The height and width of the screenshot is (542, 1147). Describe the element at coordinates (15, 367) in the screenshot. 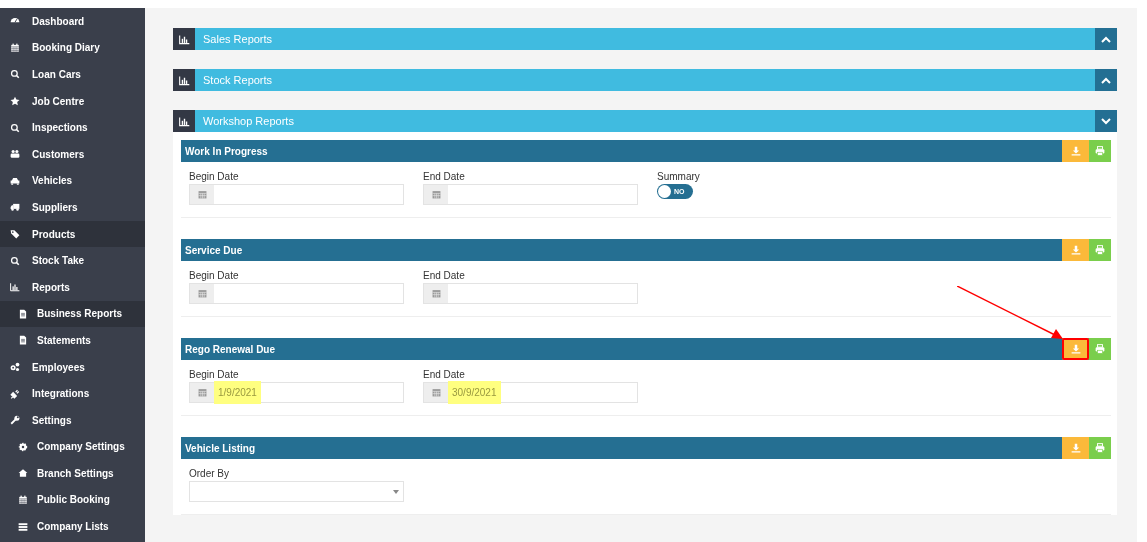

I see `gears-icon` at that location.